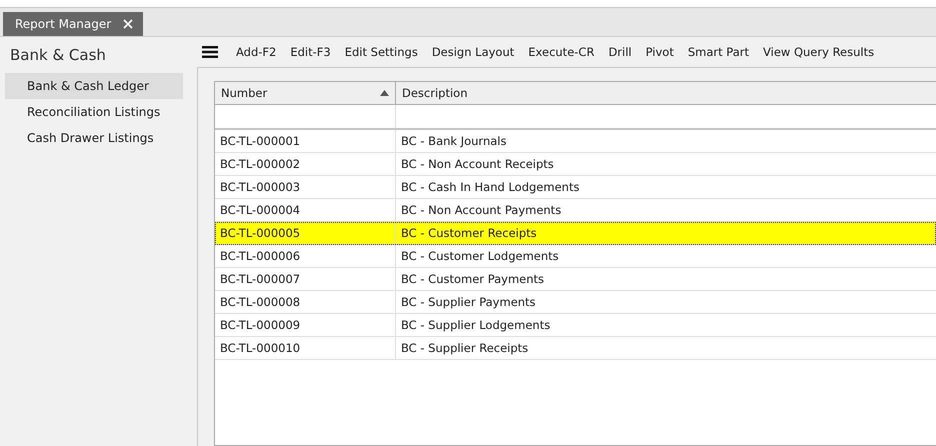 Image resolution: width=936 pixels, height=446 pixels. What do you see at coordinates (260, 233) in the screenshot?
I see `table-cell: BC-TL-000005` at bounding box center [260, 233].